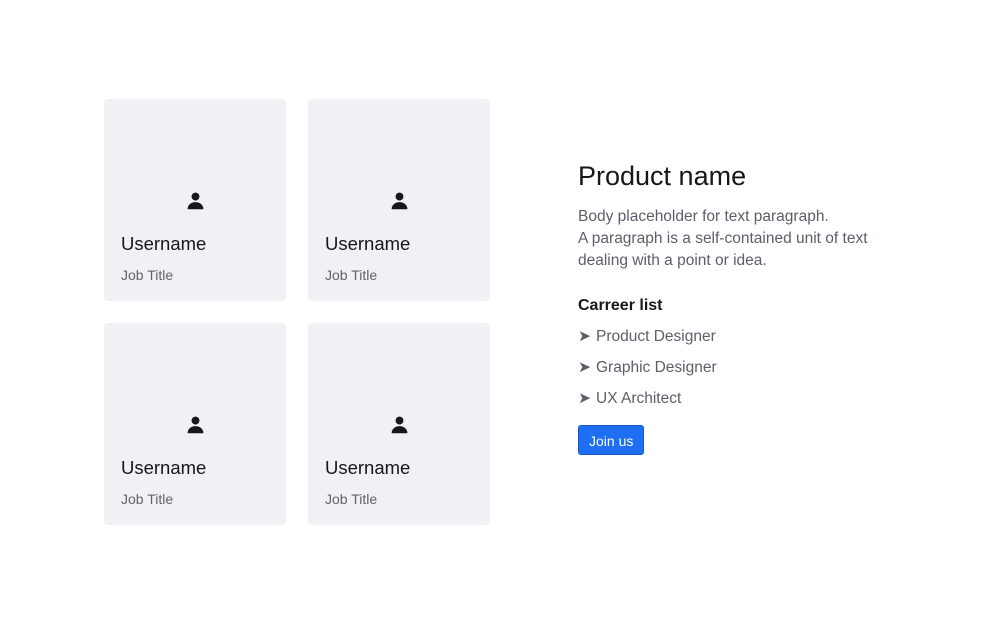  I want to click on product-description-line: dealing with a point or idea., so click(672, 260).